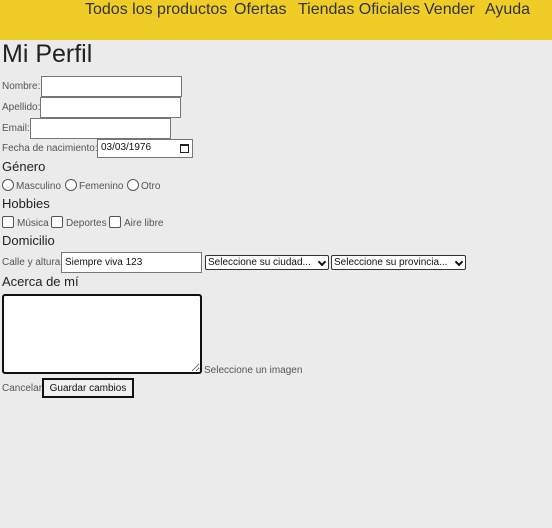  Describe the element at coordinates (40, 281) in the screenshot. I see `acerca-heading: Acerca de mí` at that location.